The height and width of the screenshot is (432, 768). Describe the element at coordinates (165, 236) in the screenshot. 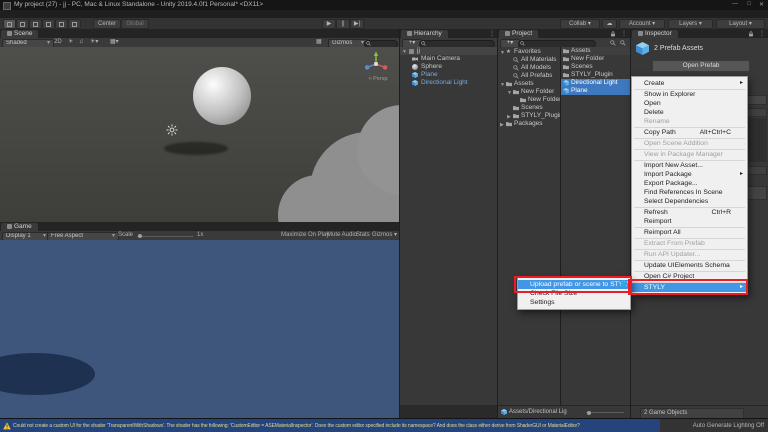

I see `scale-slider` at that location.